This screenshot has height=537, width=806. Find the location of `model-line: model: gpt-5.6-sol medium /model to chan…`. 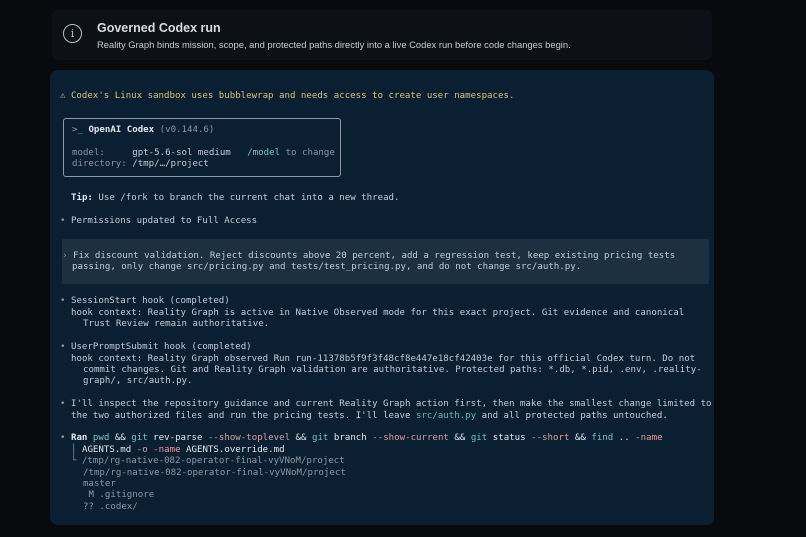

model-line: model: gpt-5.6-sol medium /model to chan… is located at coordinates (203, 154).